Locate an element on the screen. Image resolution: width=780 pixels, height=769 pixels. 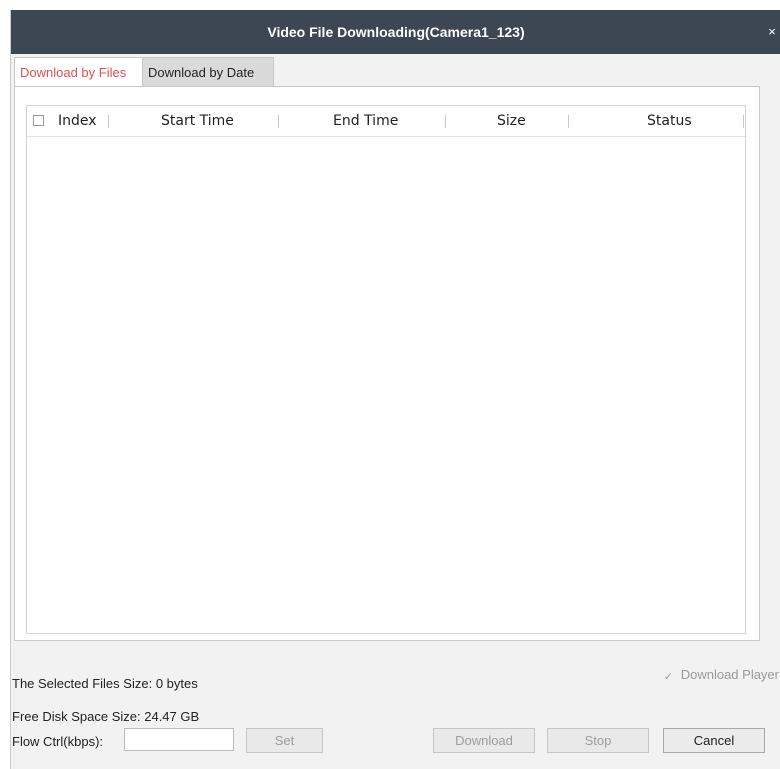
dialog-title: Video File Downloading(Camera1_123) is located at coordinates (396, 32).